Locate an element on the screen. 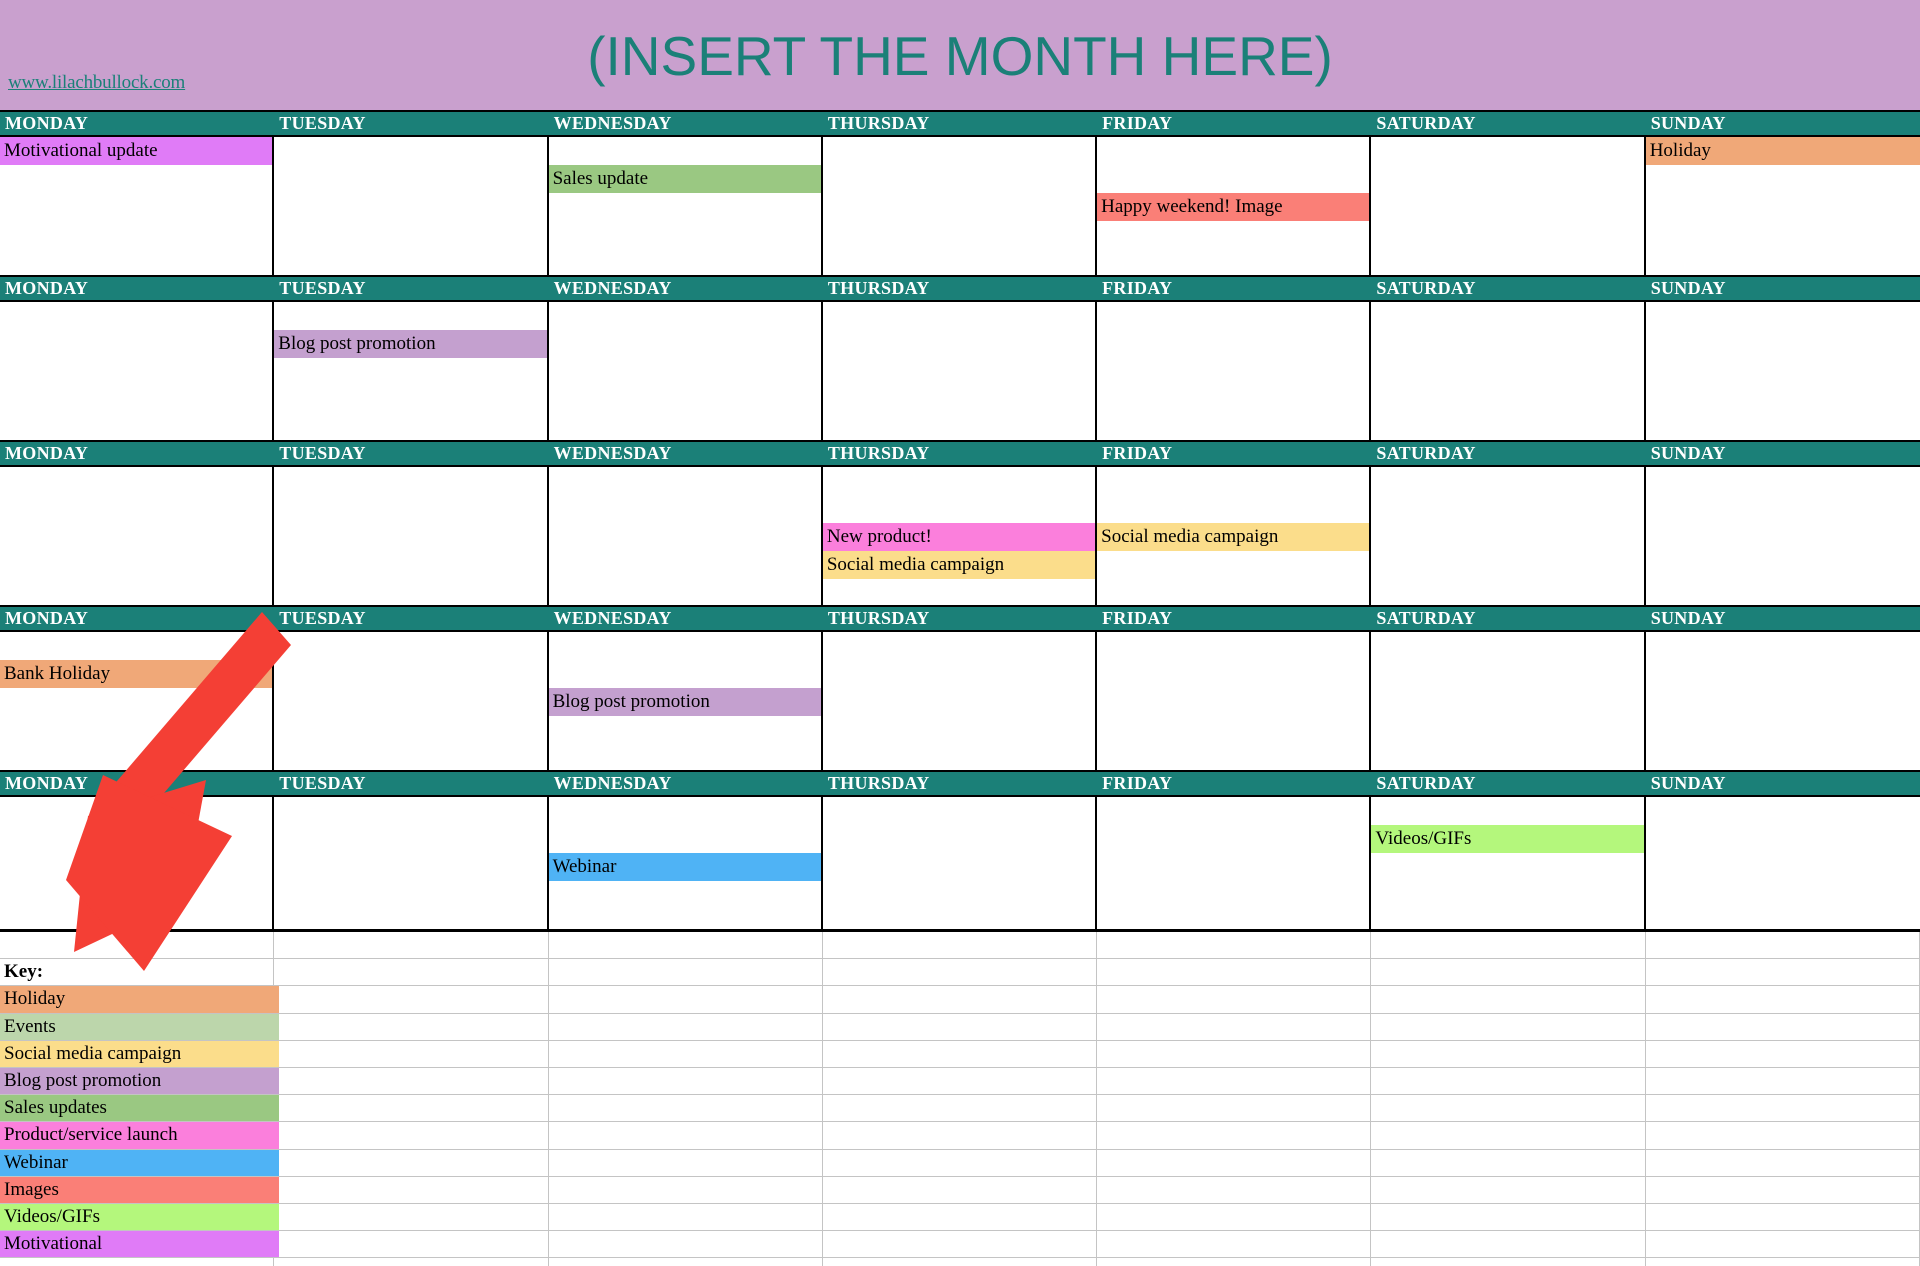 This screenshot has height=1266, width=1920. worksheet-cell: Holiday is located at coordinates (139, 999).